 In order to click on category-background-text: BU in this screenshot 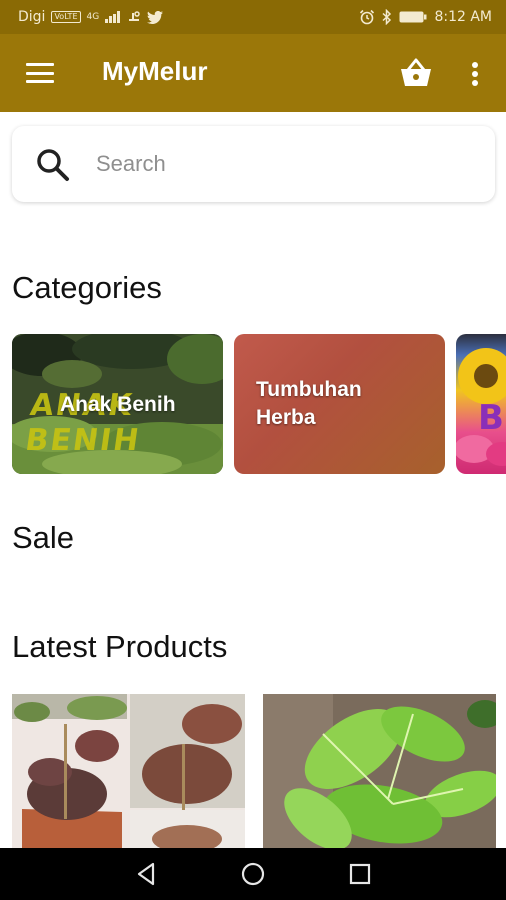, I will do `click(492, 418)`.